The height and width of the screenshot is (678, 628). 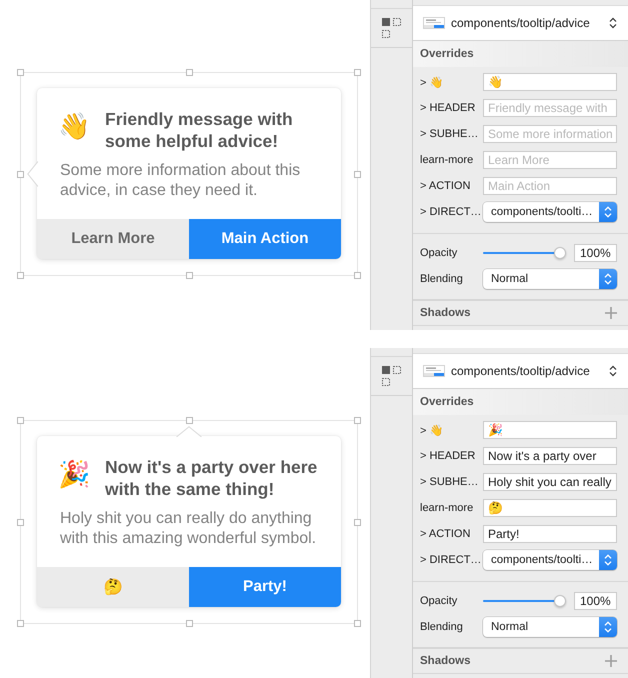 What do you see at coordinates (74, 474) in the screenshot?
I see `emoji-icon: 🎉` at bounding box center [74, 474].